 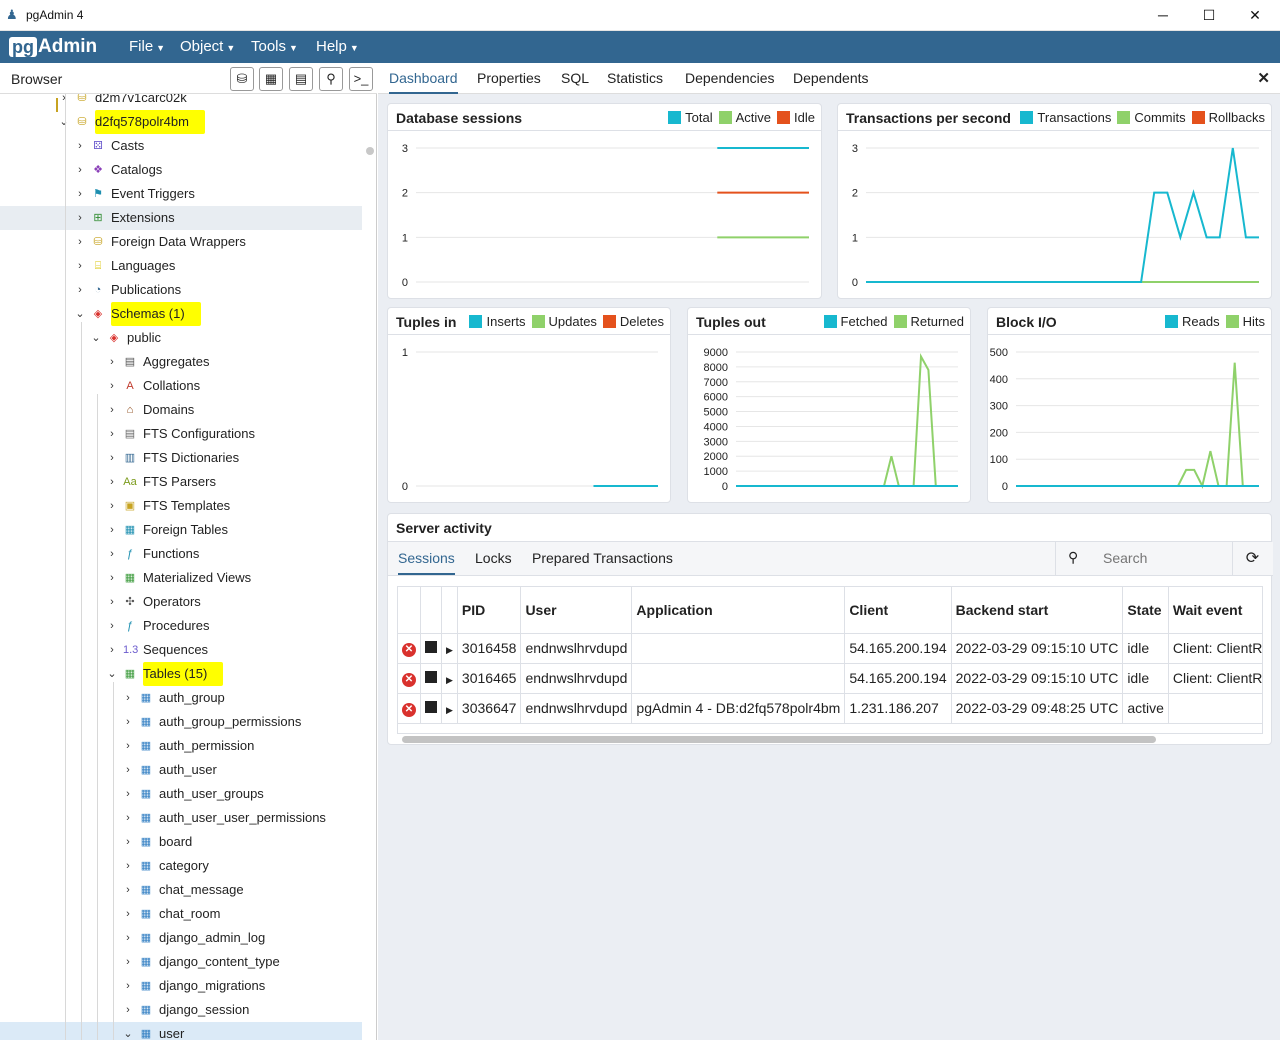 I want to click on legend-item: Deletes, so click(x=633, y=321).